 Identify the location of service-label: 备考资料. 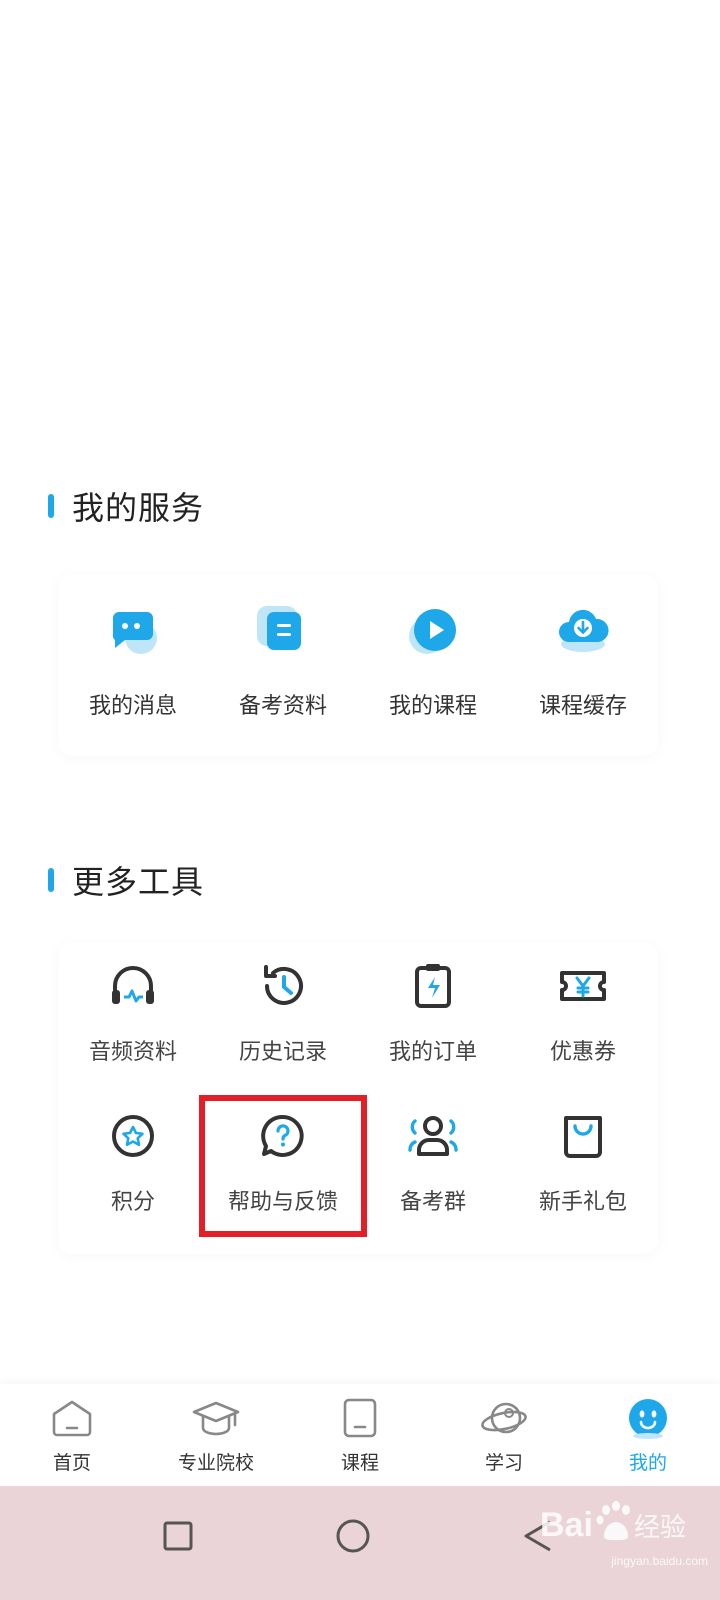
(282, 706).